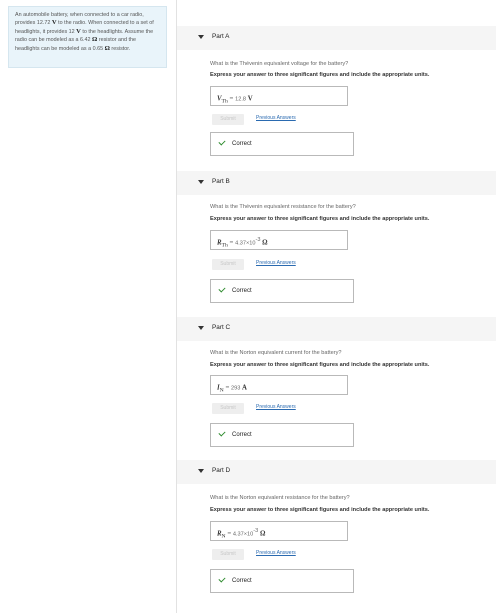  I want to click on part-b-header: Part B, so click(336, 183).